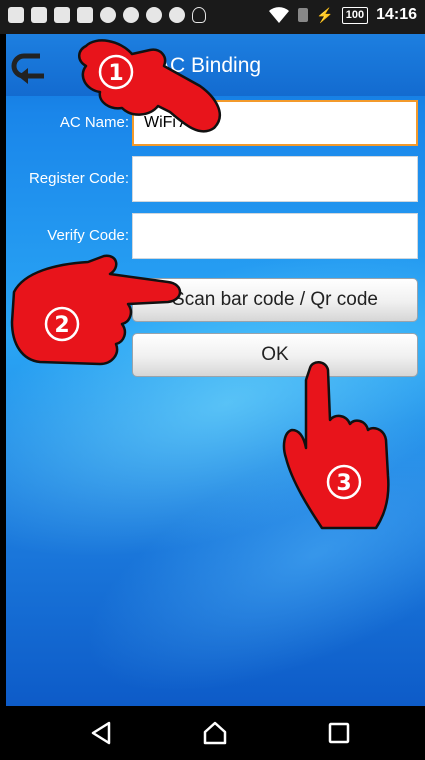  Describe the element at coordinates (154, 15) in the screenshot. I see `circle-icon` at that location.